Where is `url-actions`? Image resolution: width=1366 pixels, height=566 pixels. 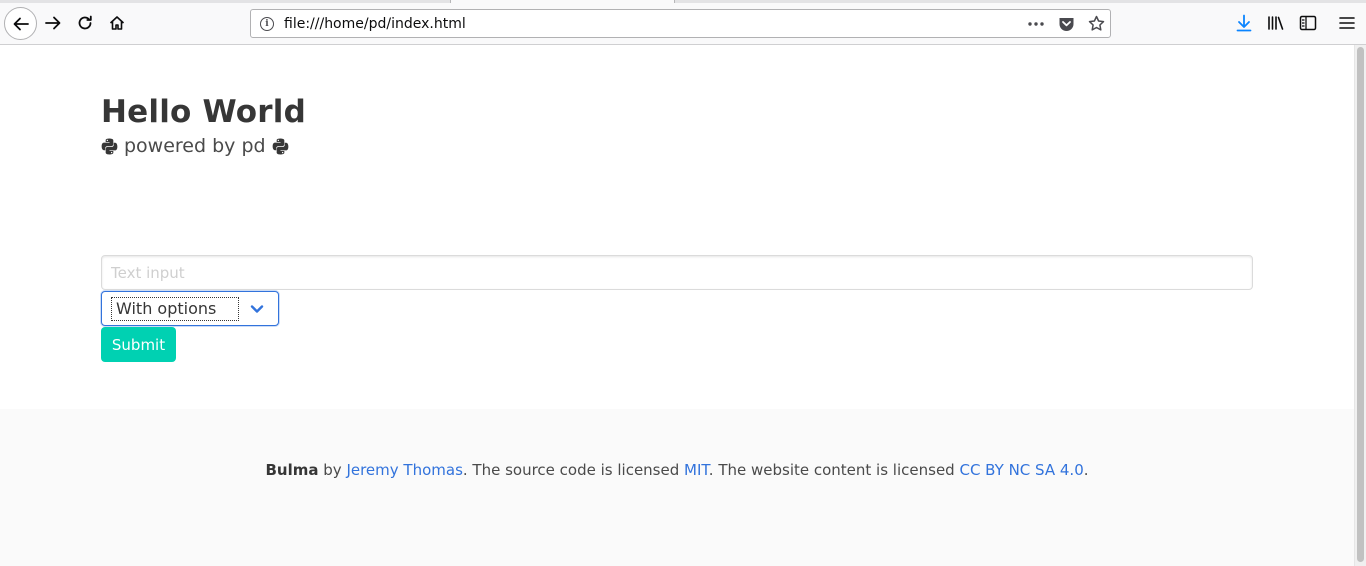
url-actions is located at coordinates (1066, 23).